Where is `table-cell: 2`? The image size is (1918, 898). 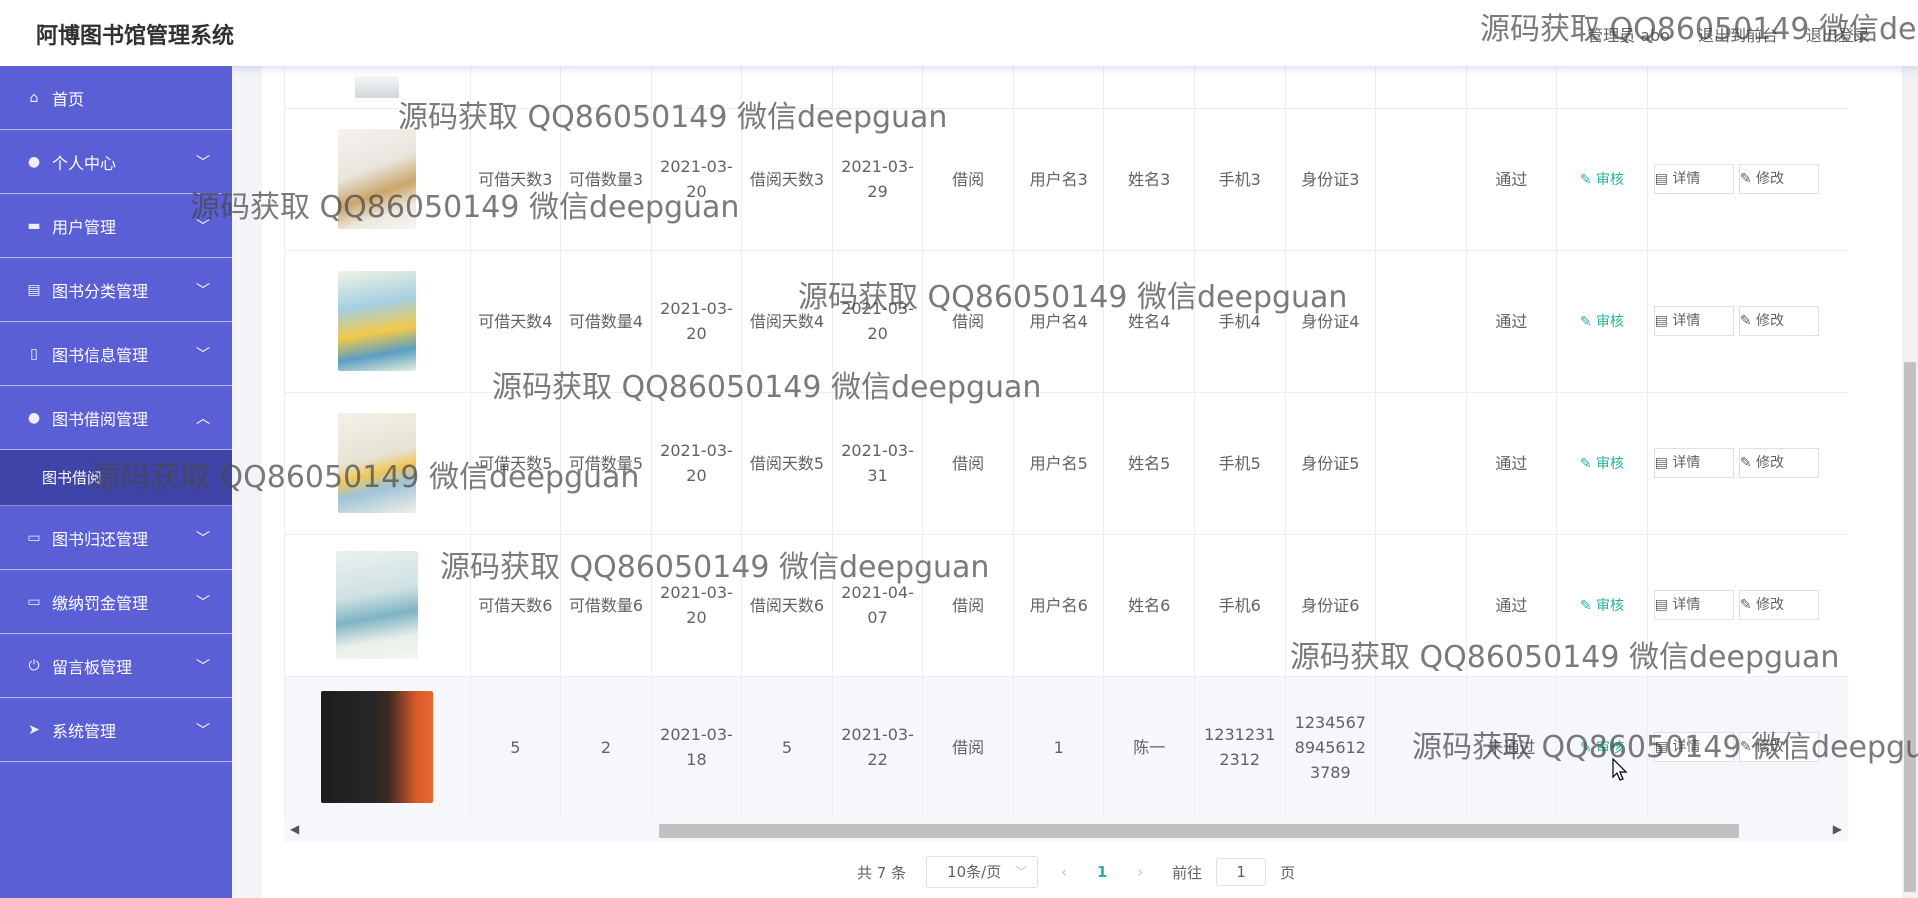 table-cell: 2 is located at coordinates (606, 747).